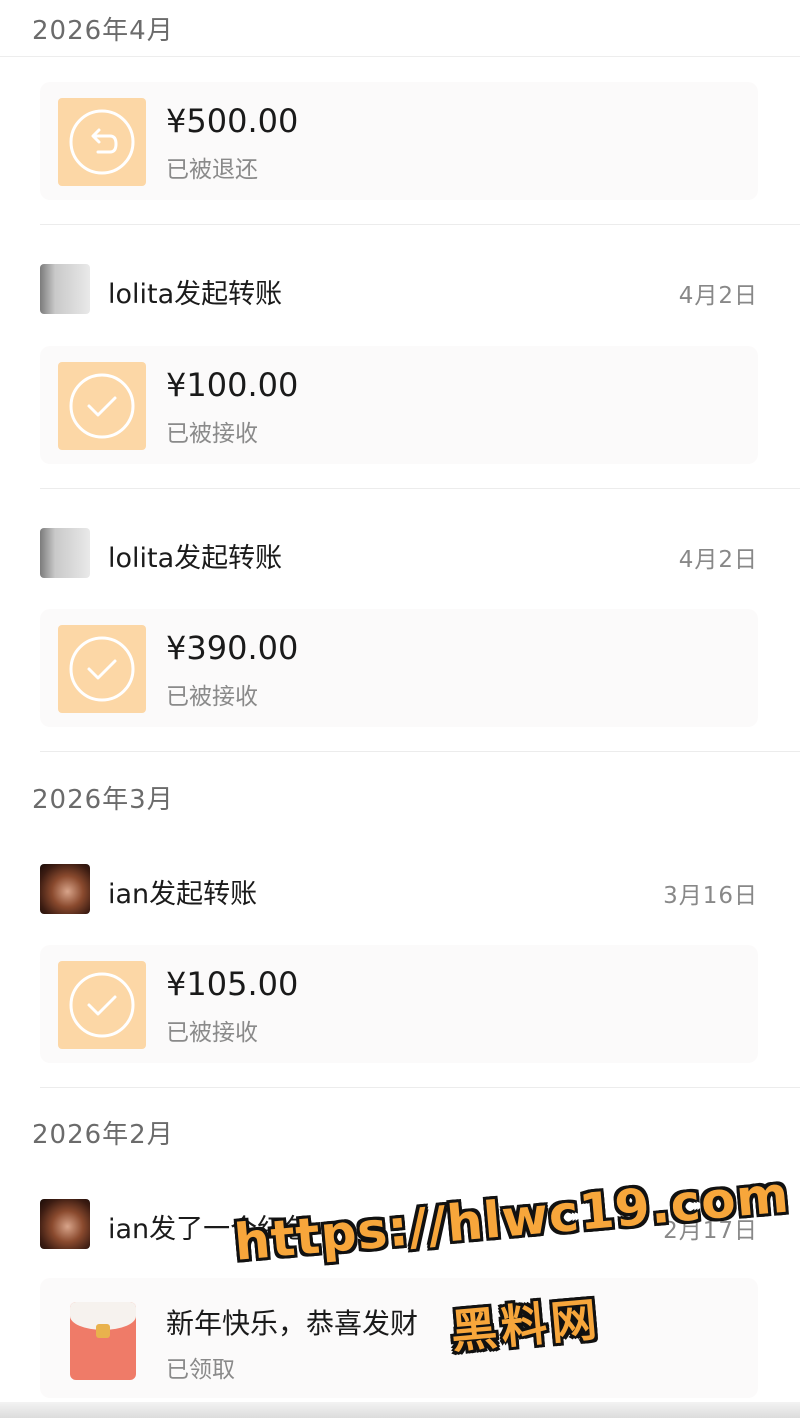 Image resolution: width=800 pixels, height=1418 pixels. I want to click on transfer-status: 已被退还, so click(212, 170).